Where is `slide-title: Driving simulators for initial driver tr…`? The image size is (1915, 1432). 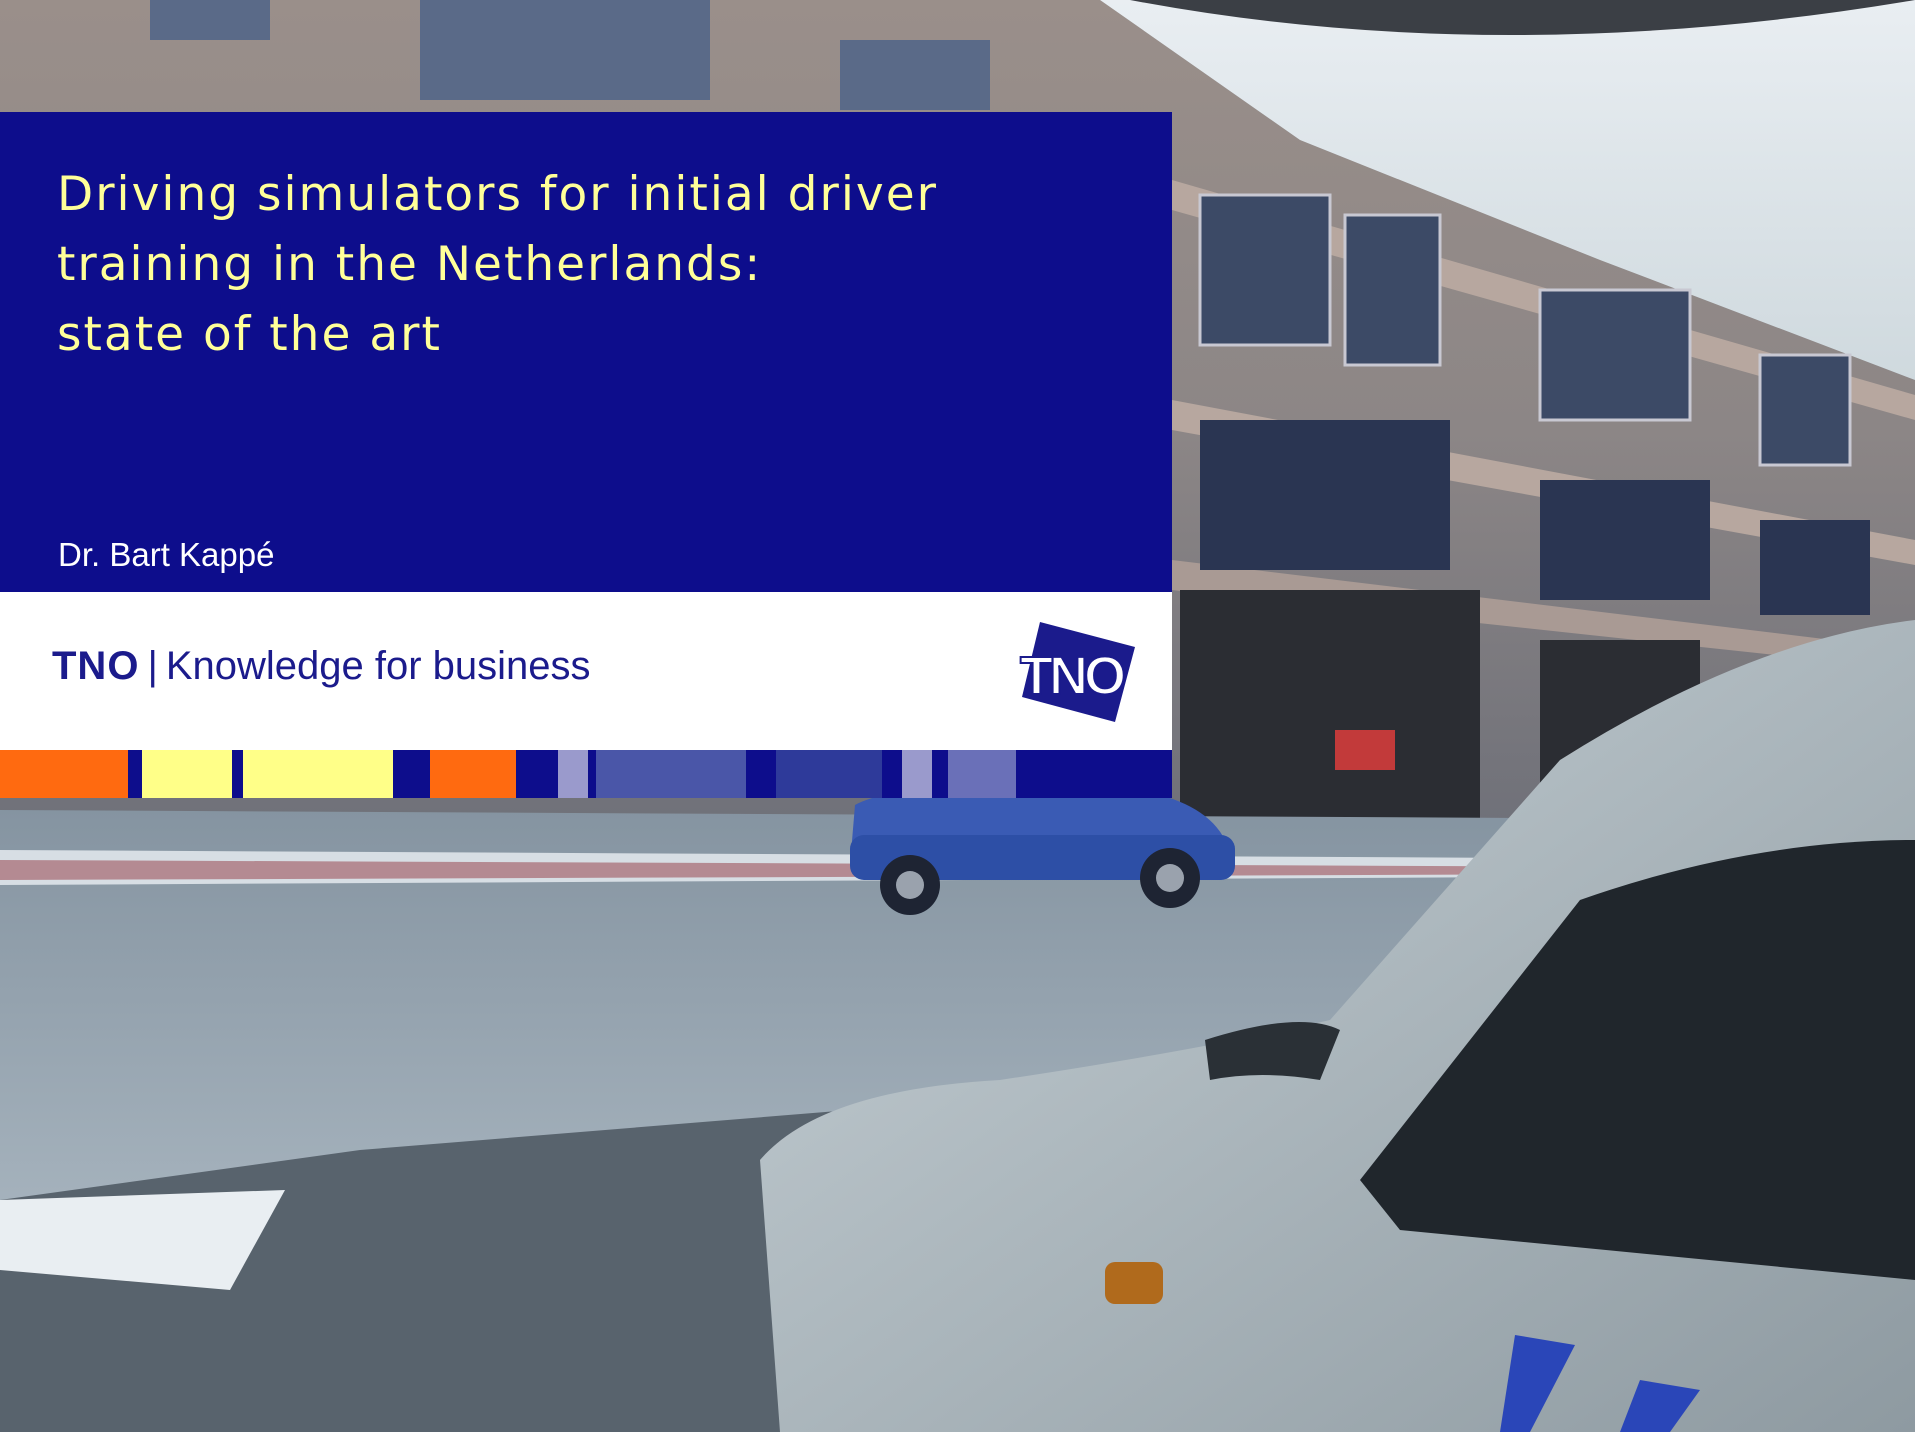
slide-title: Driving simulators for initial driver tr… is located at coordinates (497, 264).